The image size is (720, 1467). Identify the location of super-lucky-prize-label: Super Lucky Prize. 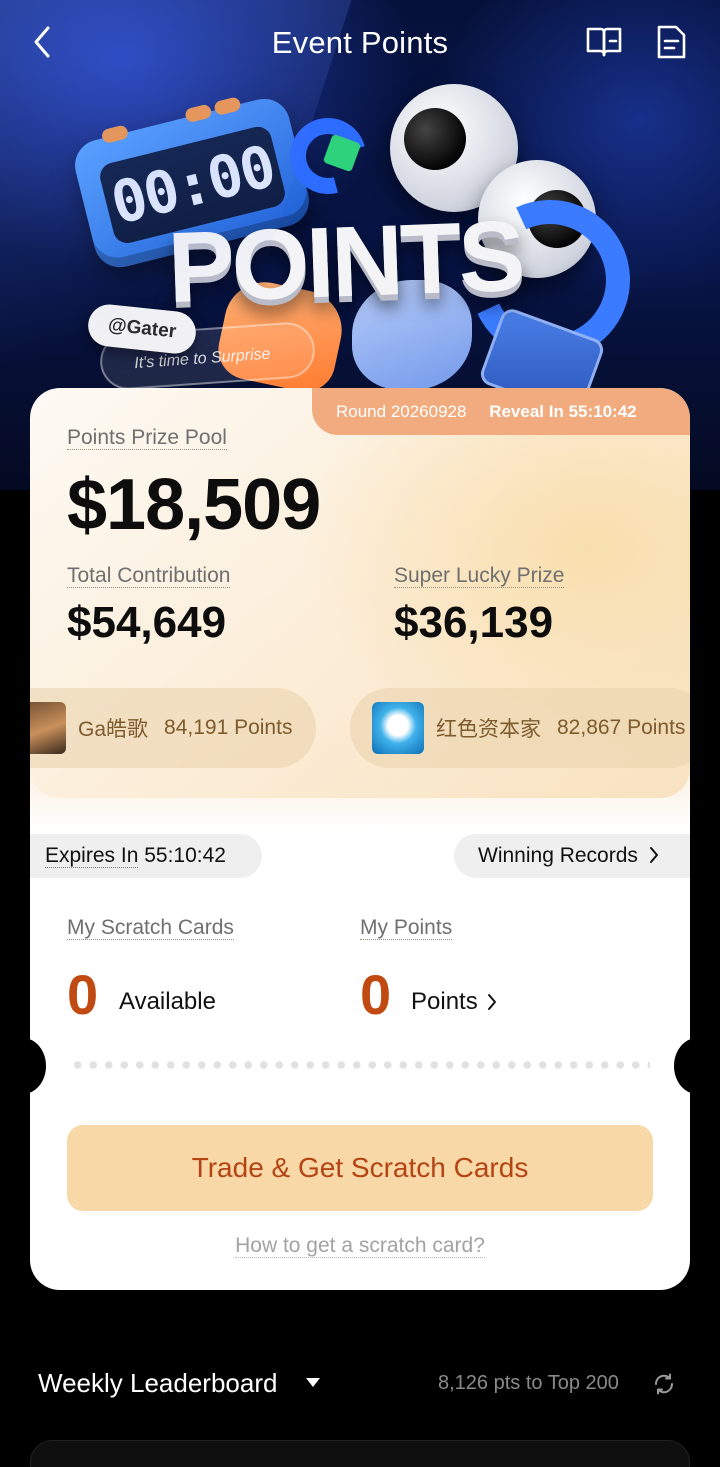
(479, 576).